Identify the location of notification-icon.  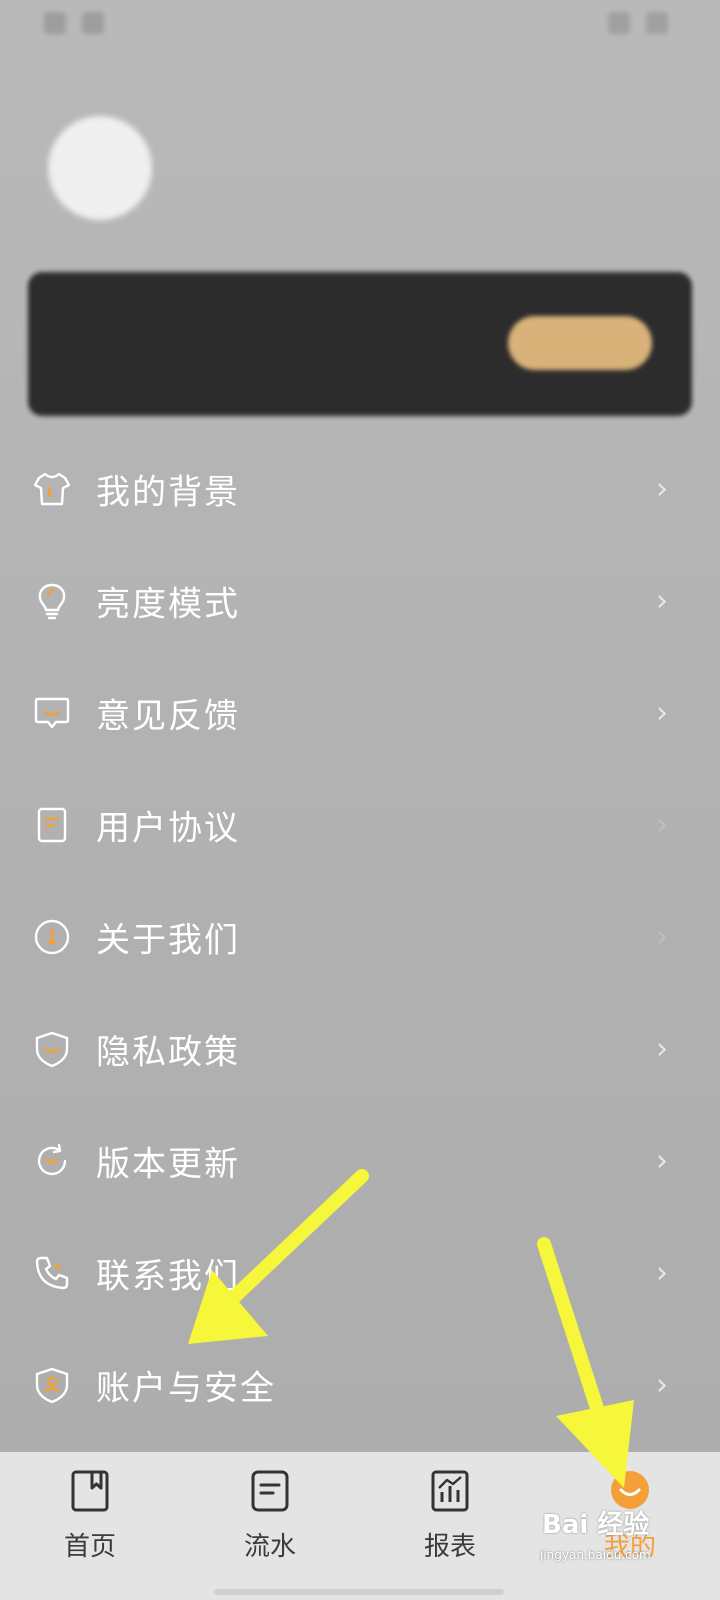
(55, 23).